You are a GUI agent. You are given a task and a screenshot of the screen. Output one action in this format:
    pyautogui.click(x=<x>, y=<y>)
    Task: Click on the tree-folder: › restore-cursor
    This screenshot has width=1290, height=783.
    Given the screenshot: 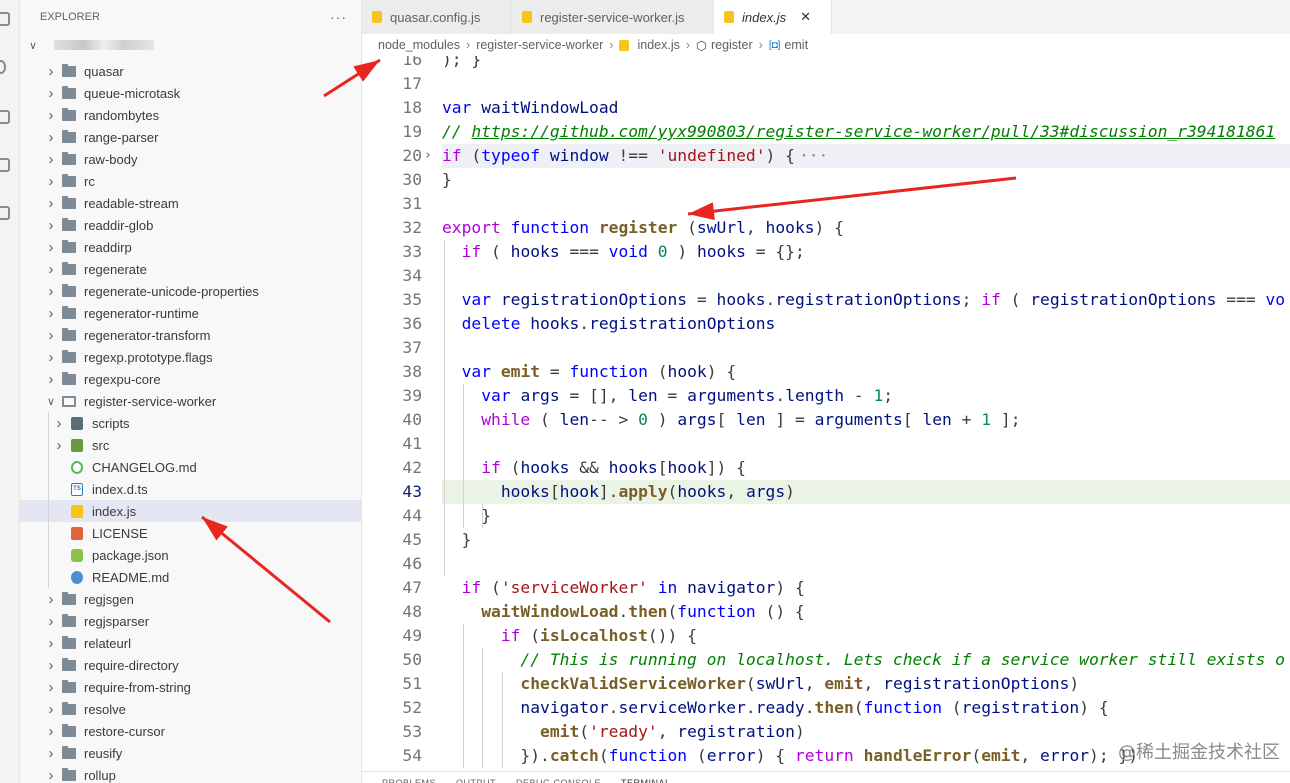 What is the action you would take?
    pyautogui.click(x=190, y=731)
    